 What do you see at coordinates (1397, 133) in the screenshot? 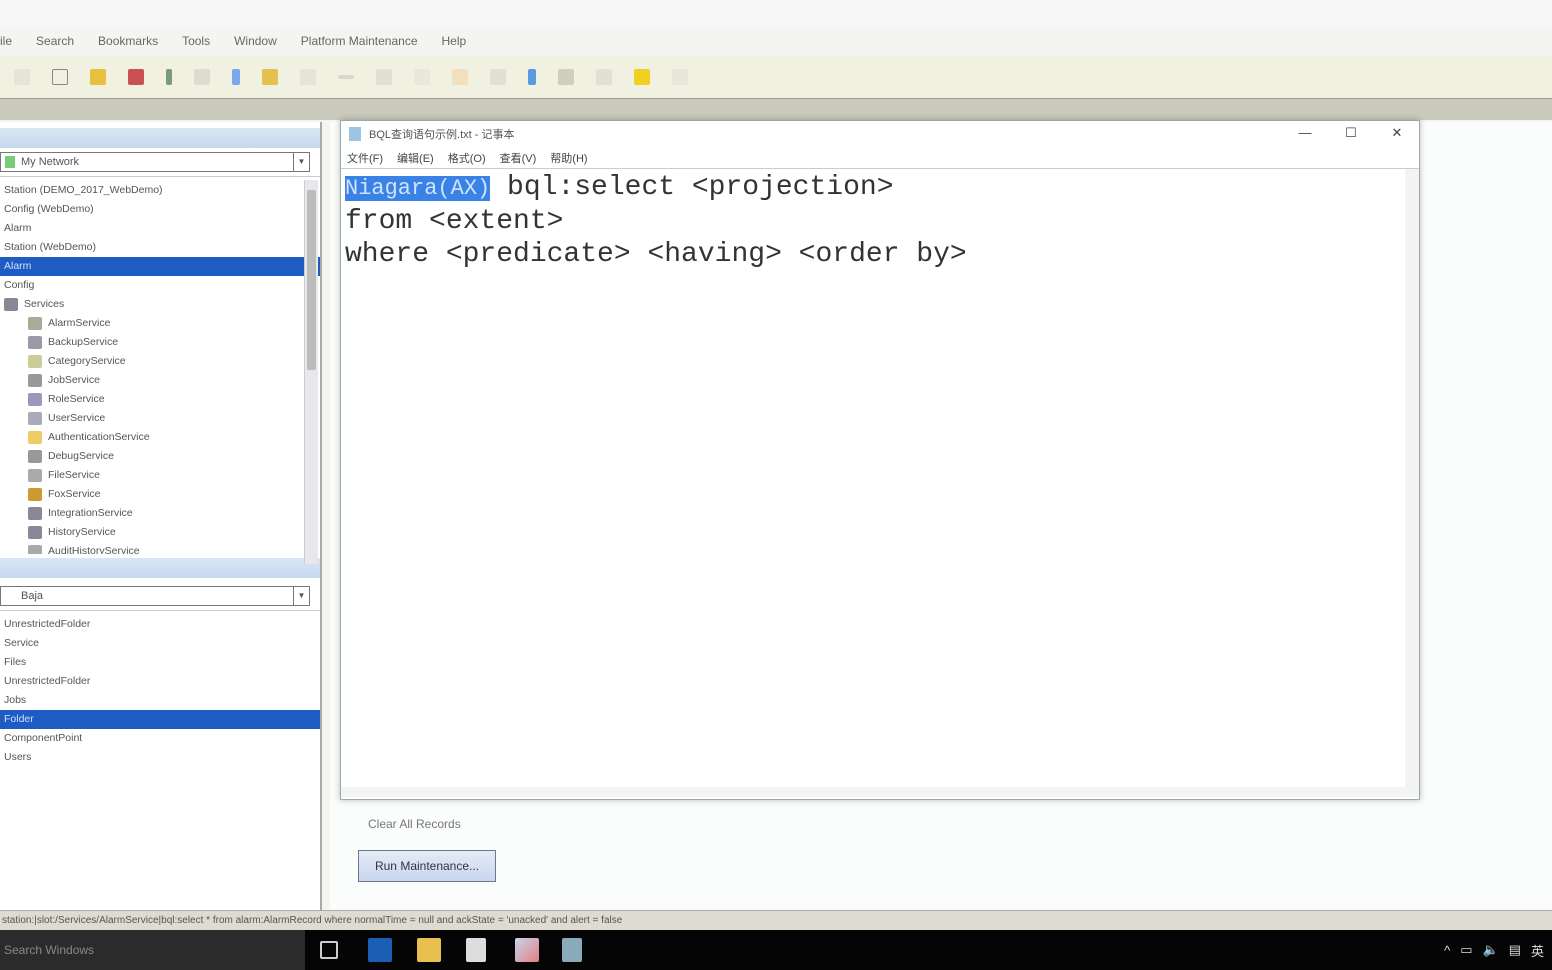
I see `close-button: ✕` at bounding box center [1397, 133].